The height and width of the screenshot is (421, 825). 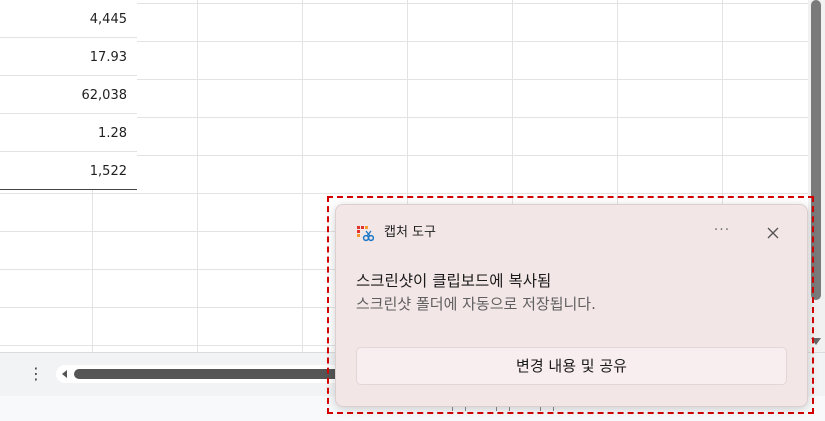 I want to click on cell-row-1: 4,445, so click(x=68, y=19).